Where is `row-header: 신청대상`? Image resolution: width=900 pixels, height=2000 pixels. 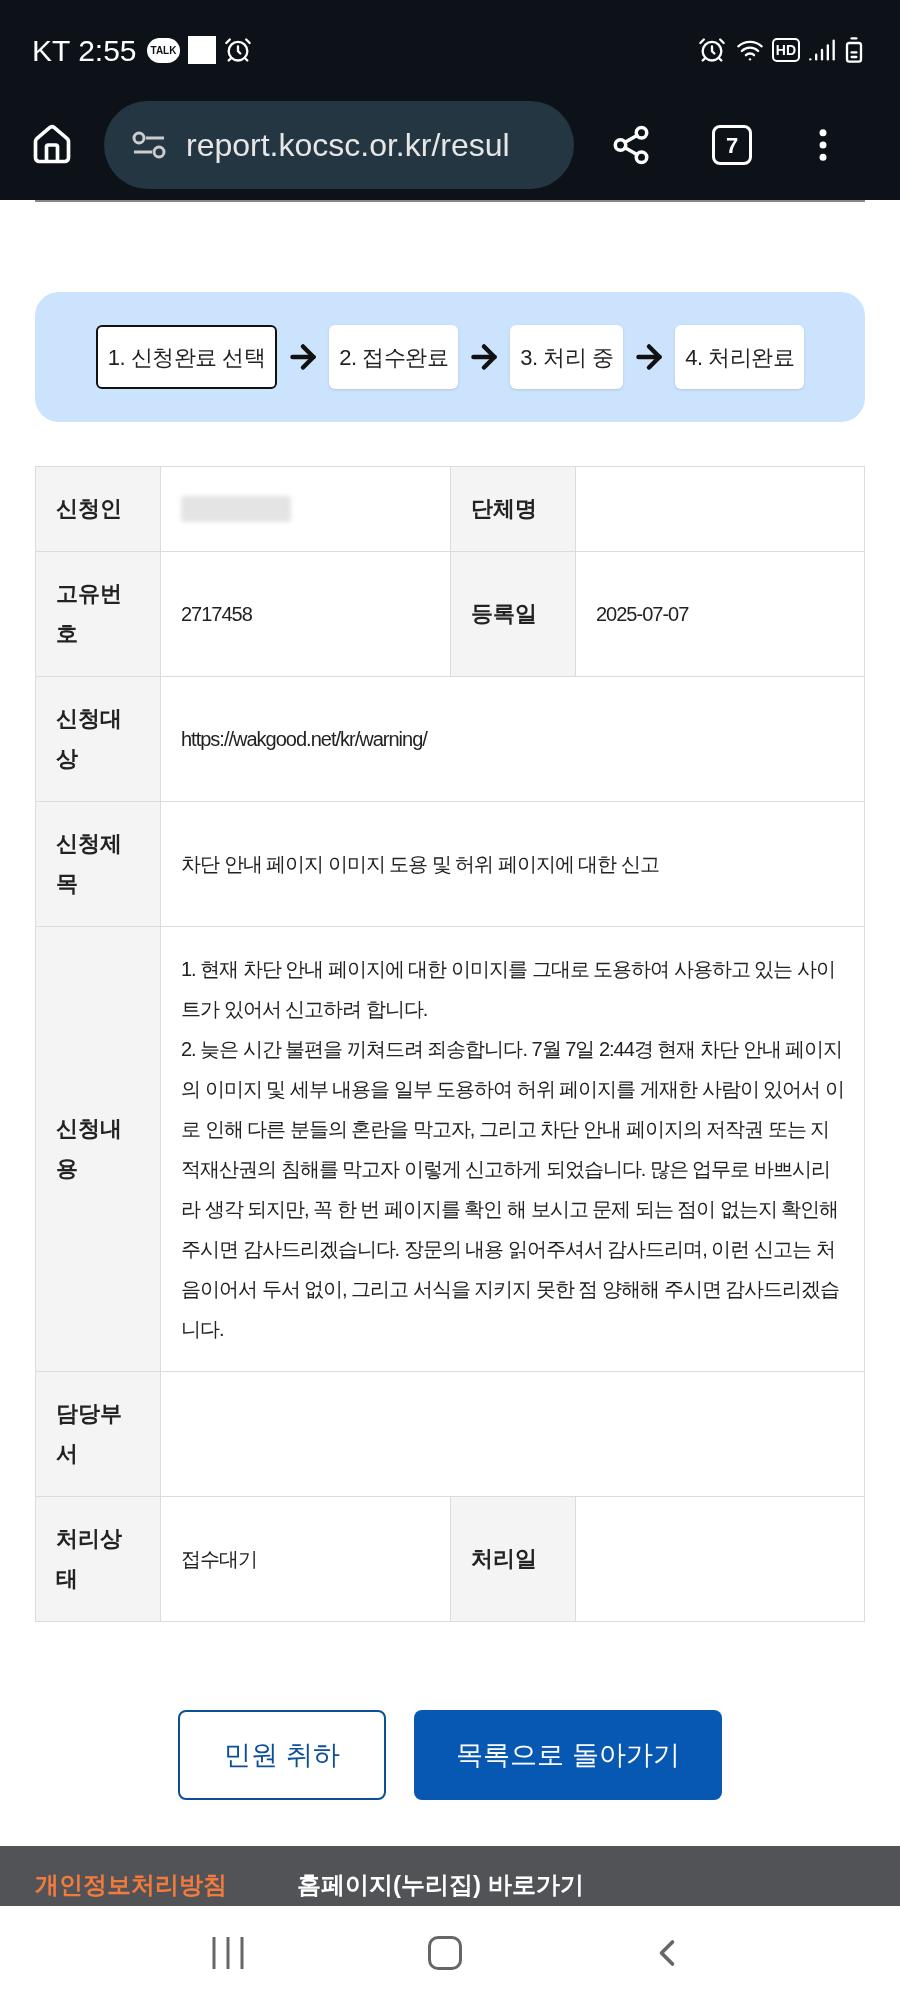 row-header: 신청대상 is located at coordinates (98, 739).